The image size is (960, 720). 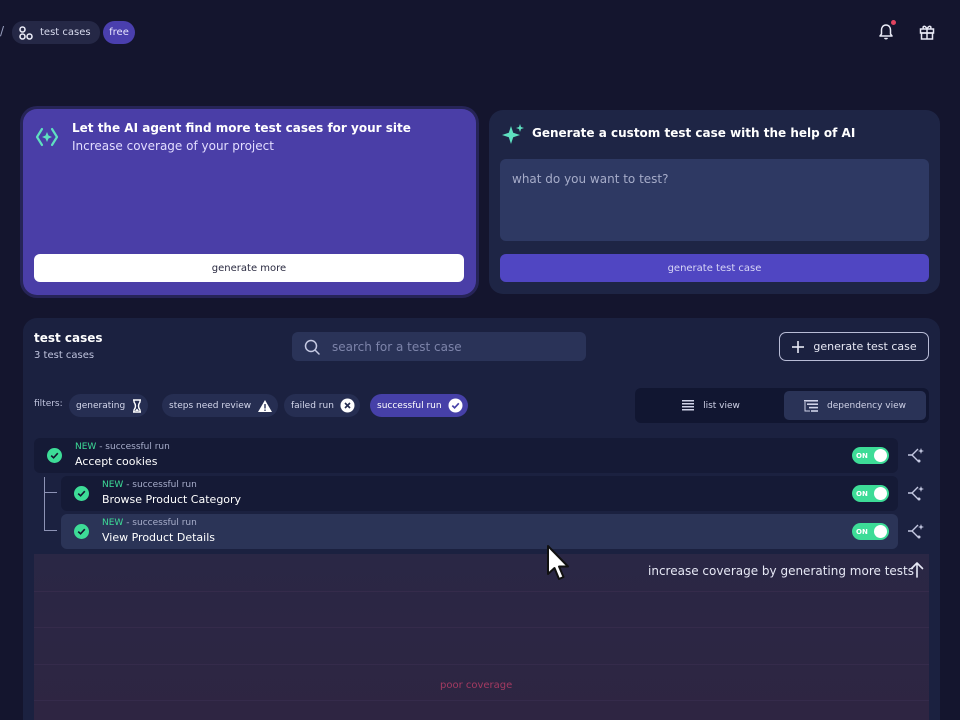 I want to click on sparkle-icon, so click(x=513, y=134).